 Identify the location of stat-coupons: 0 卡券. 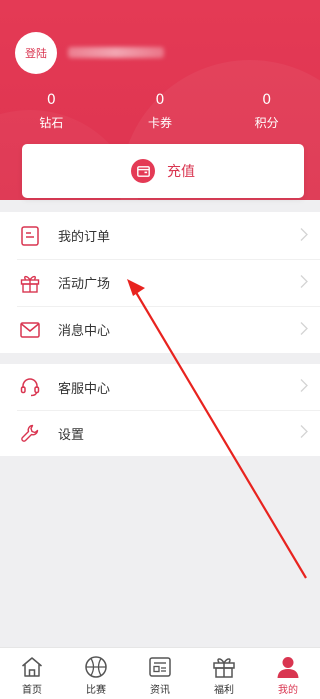
(160, 112).